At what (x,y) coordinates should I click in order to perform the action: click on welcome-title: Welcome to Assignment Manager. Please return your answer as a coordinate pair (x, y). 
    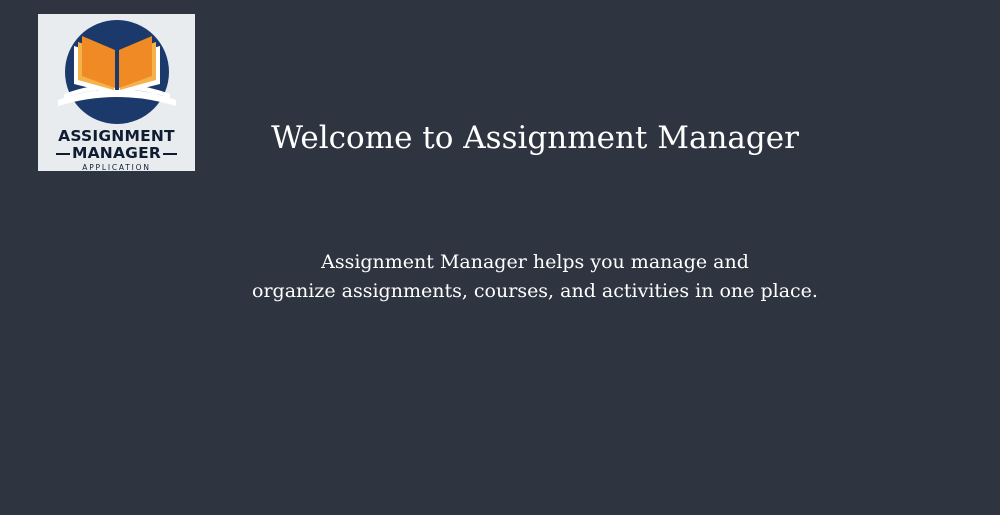
    Looking at the image, I should click on (535, 138).